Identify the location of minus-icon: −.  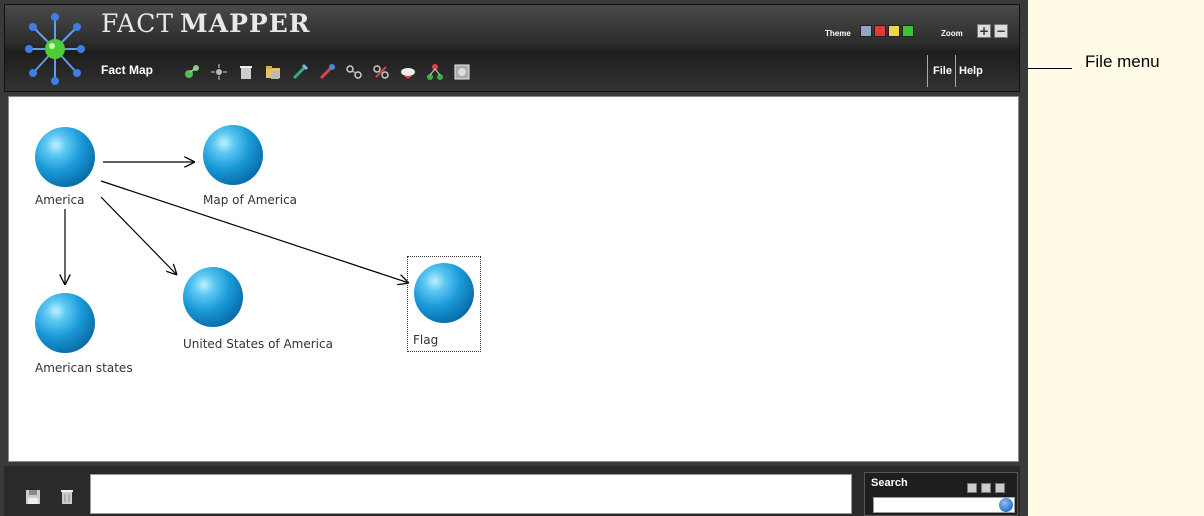
(1001, 31).